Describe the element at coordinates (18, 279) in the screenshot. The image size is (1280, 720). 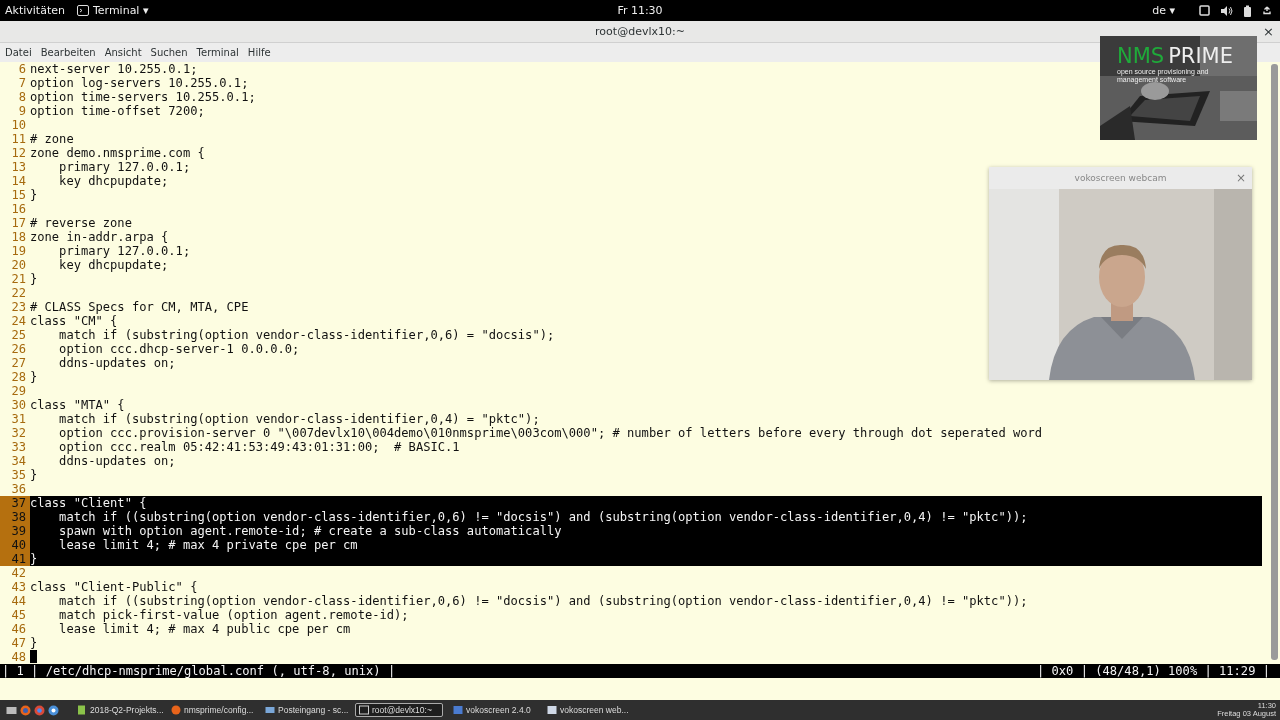
I see `line-number: 21` at that location.